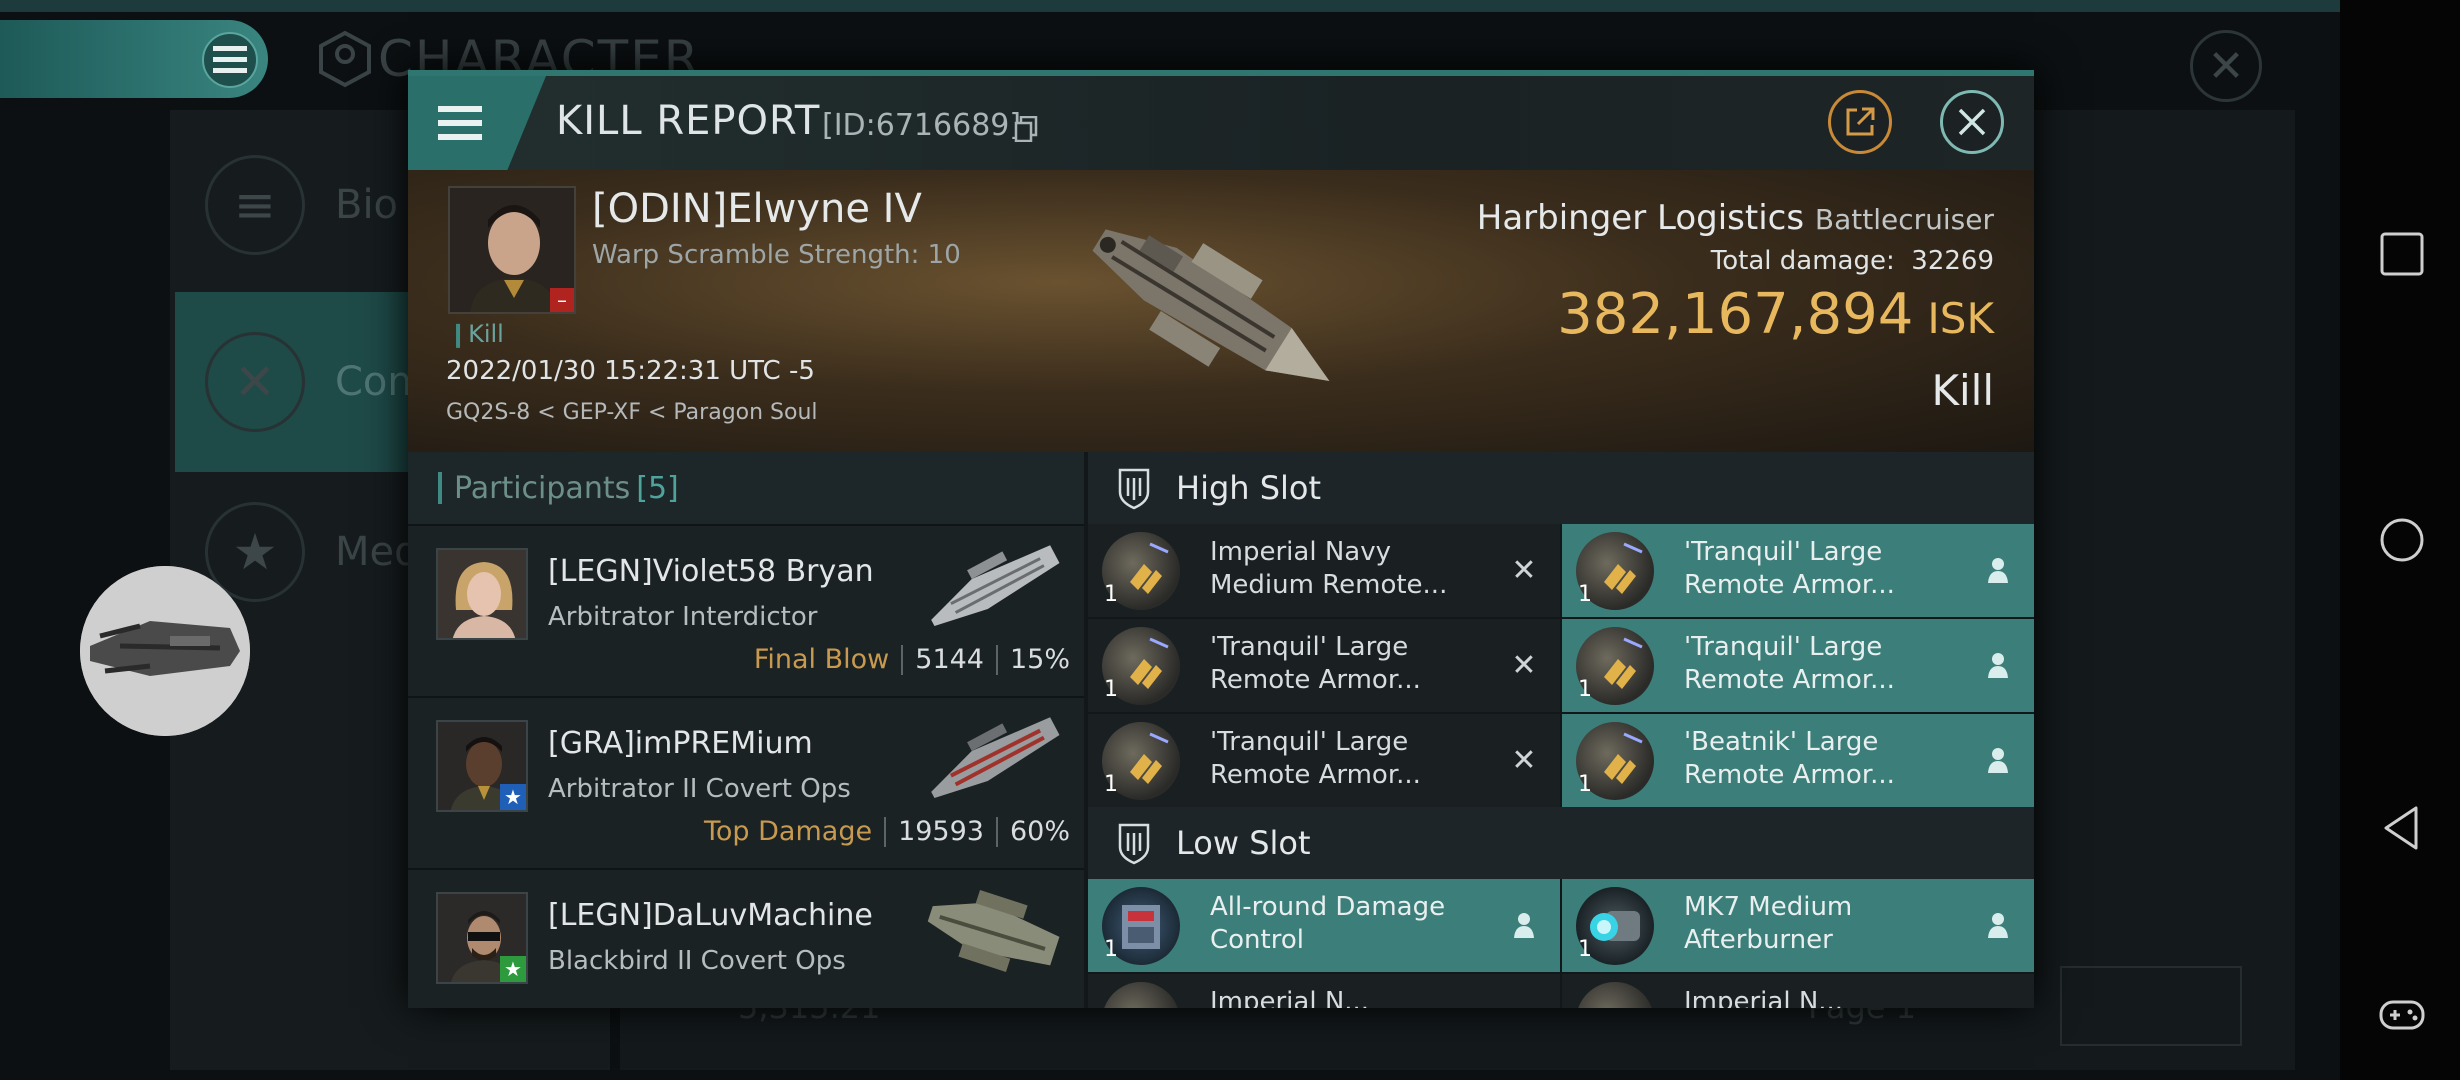 This screenshot has height=1080, width=2460. Describe the element at coordinates (1640, 218) in the screenshot. I see `ship-name-text: Harbinger Logistics` at that location.